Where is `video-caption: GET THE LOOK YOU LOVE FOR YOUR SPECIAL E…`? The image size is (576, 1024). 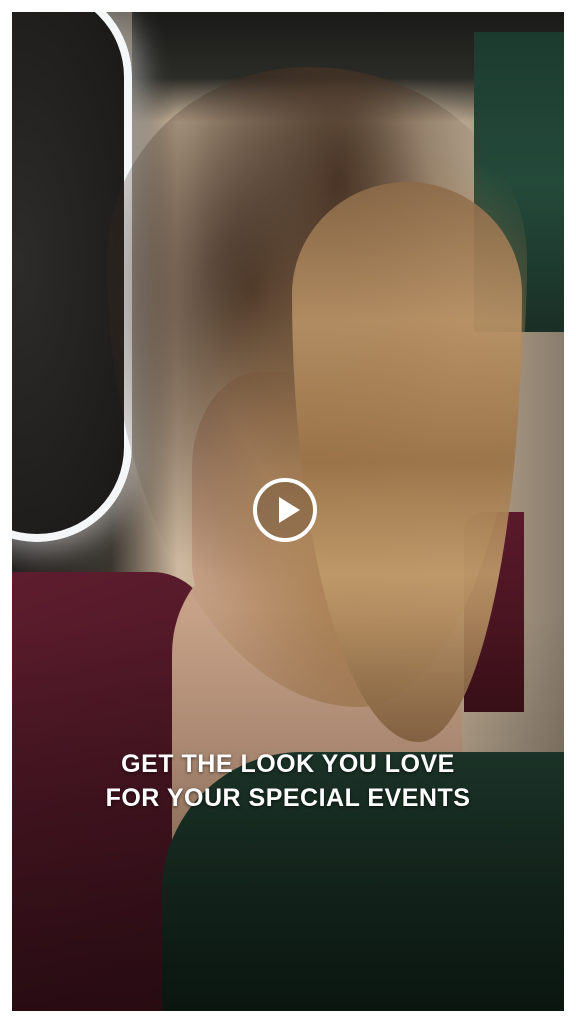
video-caption: GET THE LOOK YOU LOVE FOR YOUR SPECIAL E… is located at coordinates (288, 781).